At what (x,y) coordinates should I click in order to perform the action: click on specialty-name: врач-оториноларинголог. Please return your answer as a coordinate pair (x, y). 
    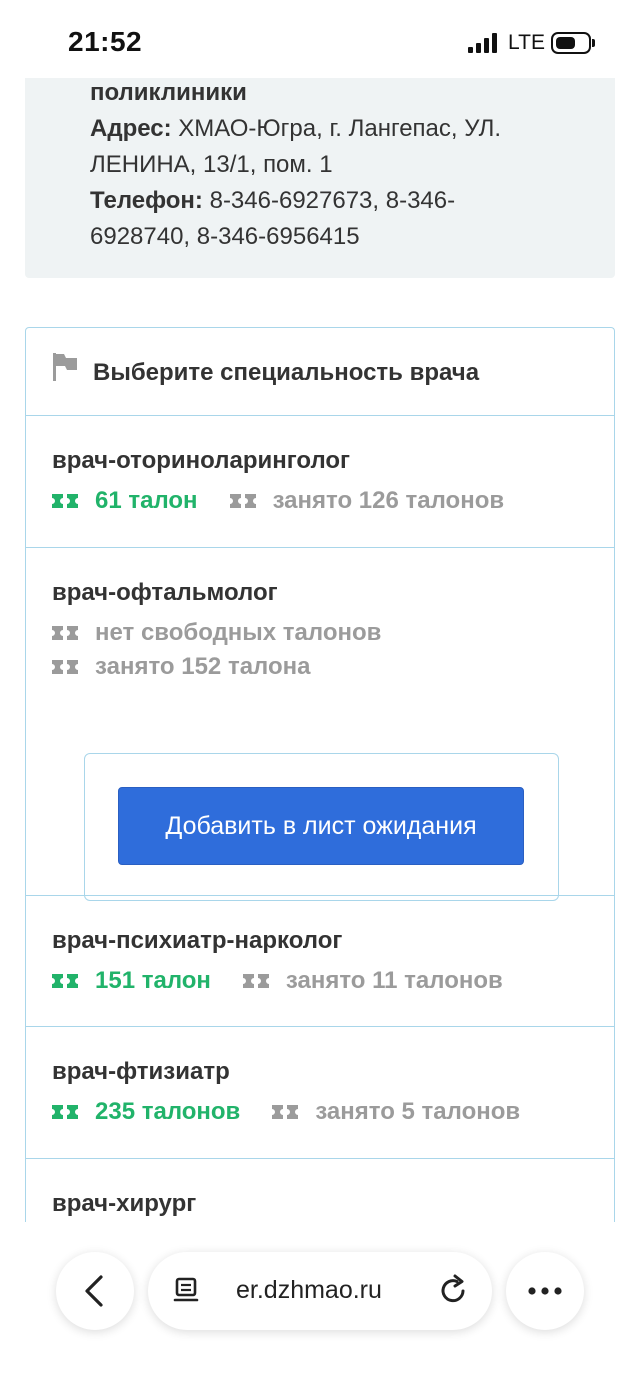
    Looking at the image, I should click on (333, 461).